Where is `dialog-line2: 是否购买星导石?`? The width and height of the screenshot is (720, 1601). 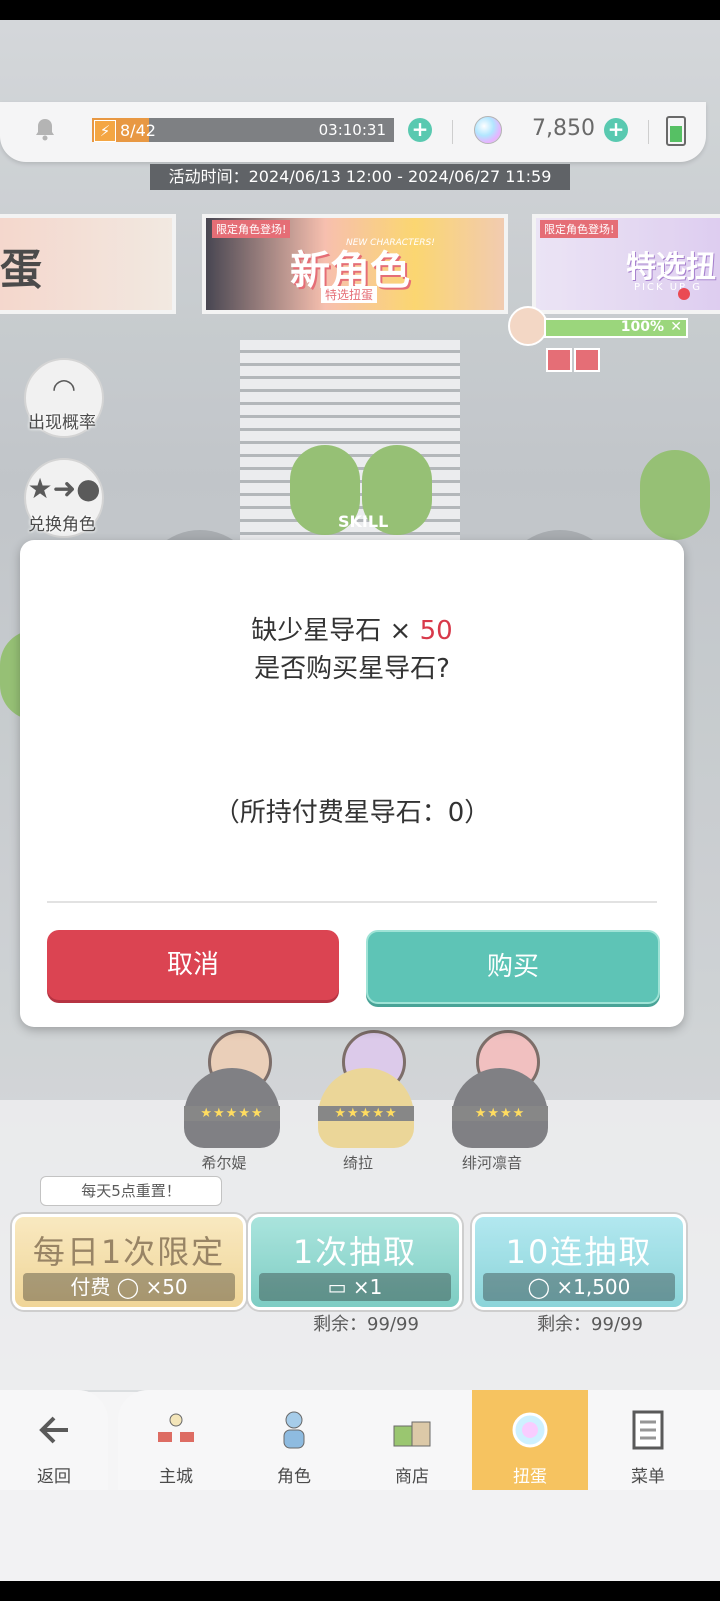 dialog-line2: 是否购买星导石? is located at coordinates (352, 669).